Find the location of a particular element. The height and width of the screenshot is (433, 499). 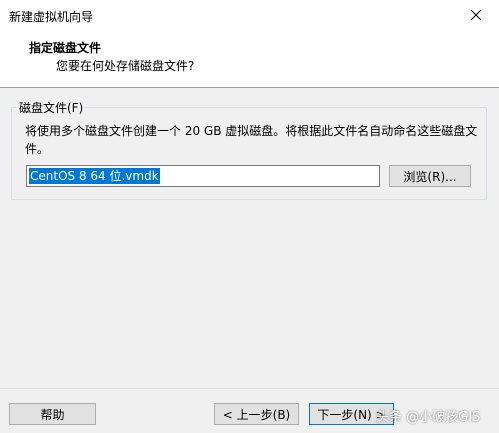

wizard-header: 指定磁盘文件 您要在何处存储磁盘文件? is located at coordinates (249, 59).